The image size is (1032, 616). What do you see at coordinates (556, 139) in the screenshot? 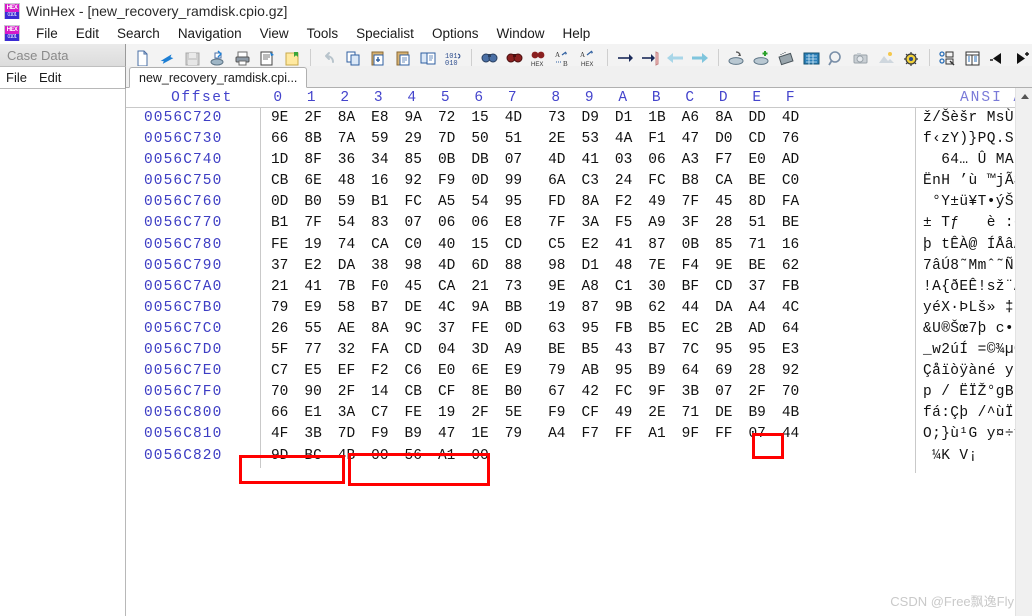
I see `hex-byte: 2E` at bounding box center [556, 139].